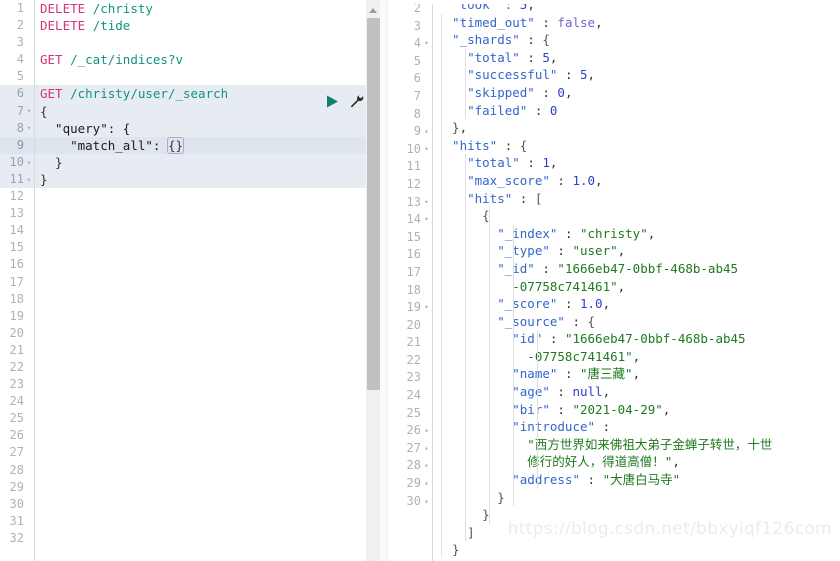  I want to click on request-action-buttons, so click(345, 102).